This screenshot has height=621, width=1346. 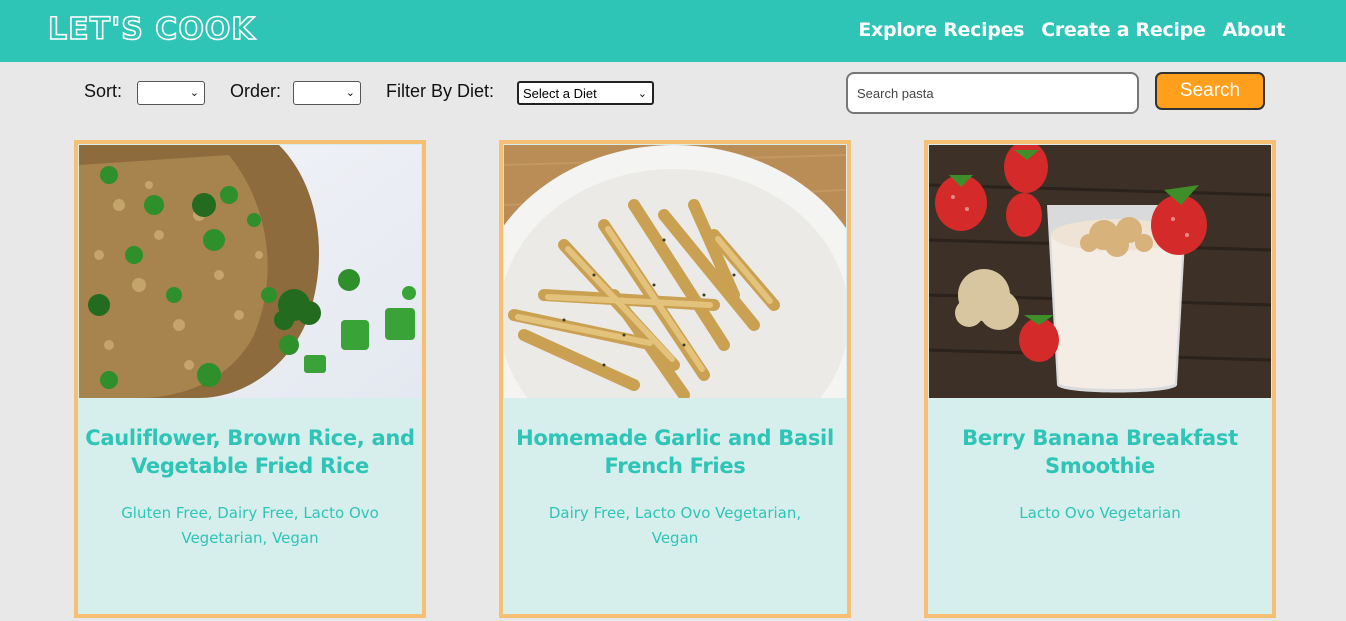 I want to click on nav-create-recipe: Create a Recipe, so click(x=1123, y=30).